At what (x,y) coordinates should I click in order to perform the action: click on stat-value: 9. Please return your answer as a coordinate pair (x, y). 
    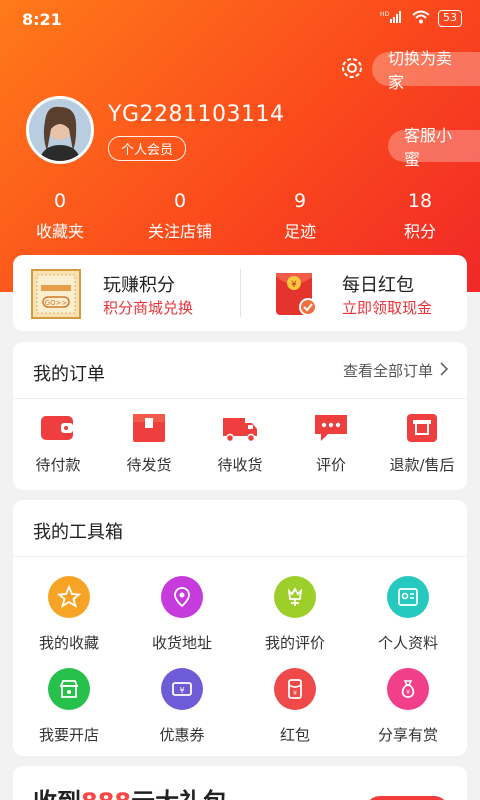
    Looking at the image, I should click on (300, 201).